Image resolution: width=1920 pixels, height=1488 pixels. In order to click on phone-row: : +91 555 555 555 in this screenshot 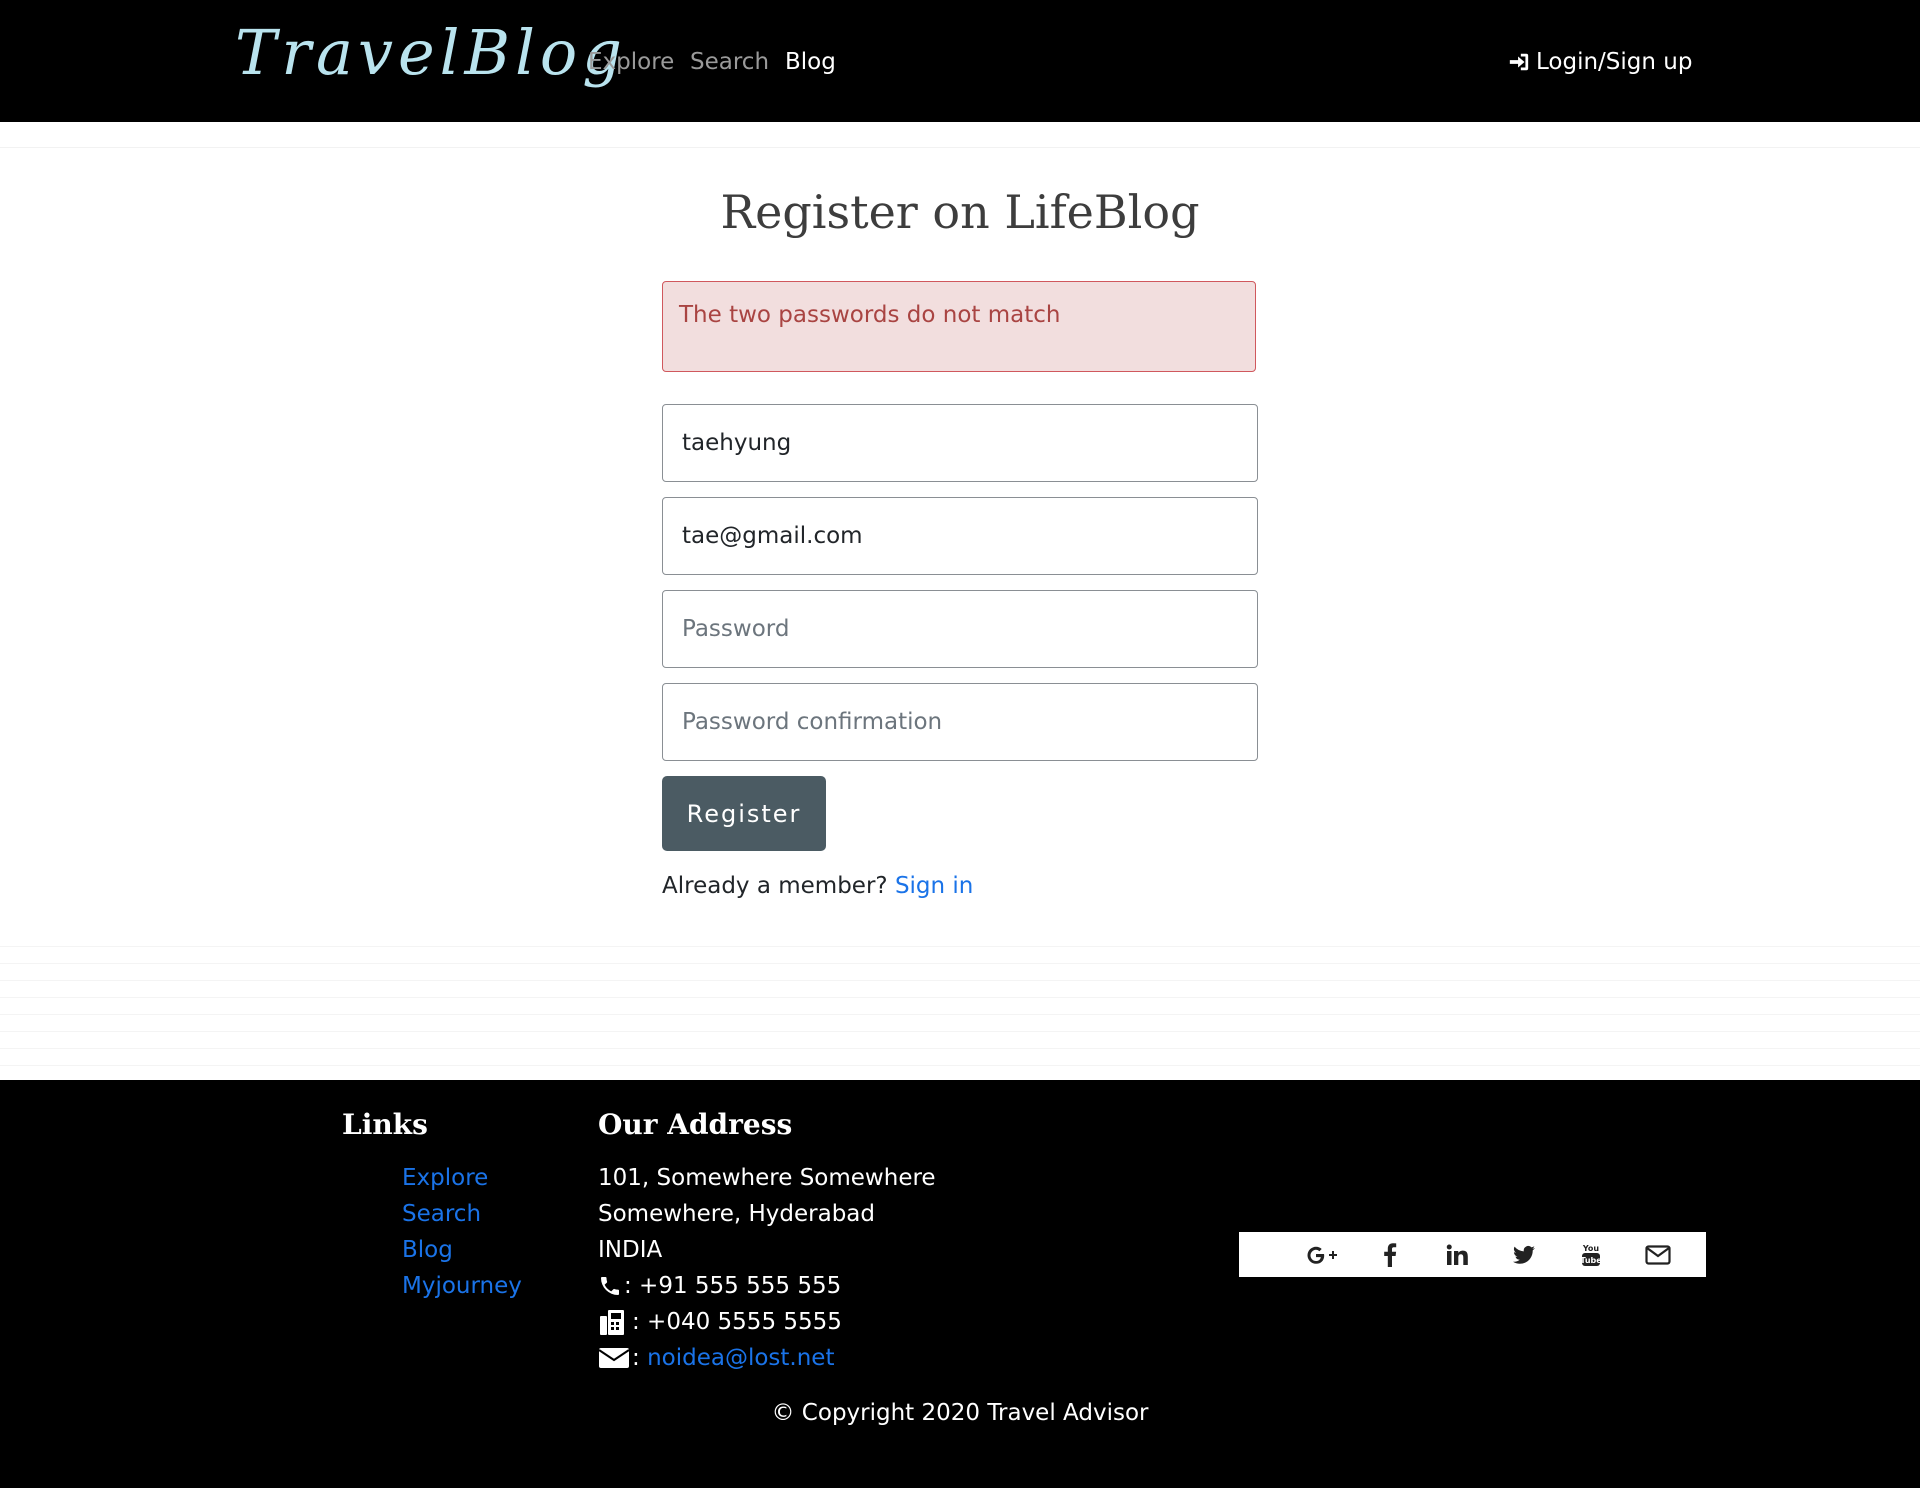, I will do `click(767, 1286)`.